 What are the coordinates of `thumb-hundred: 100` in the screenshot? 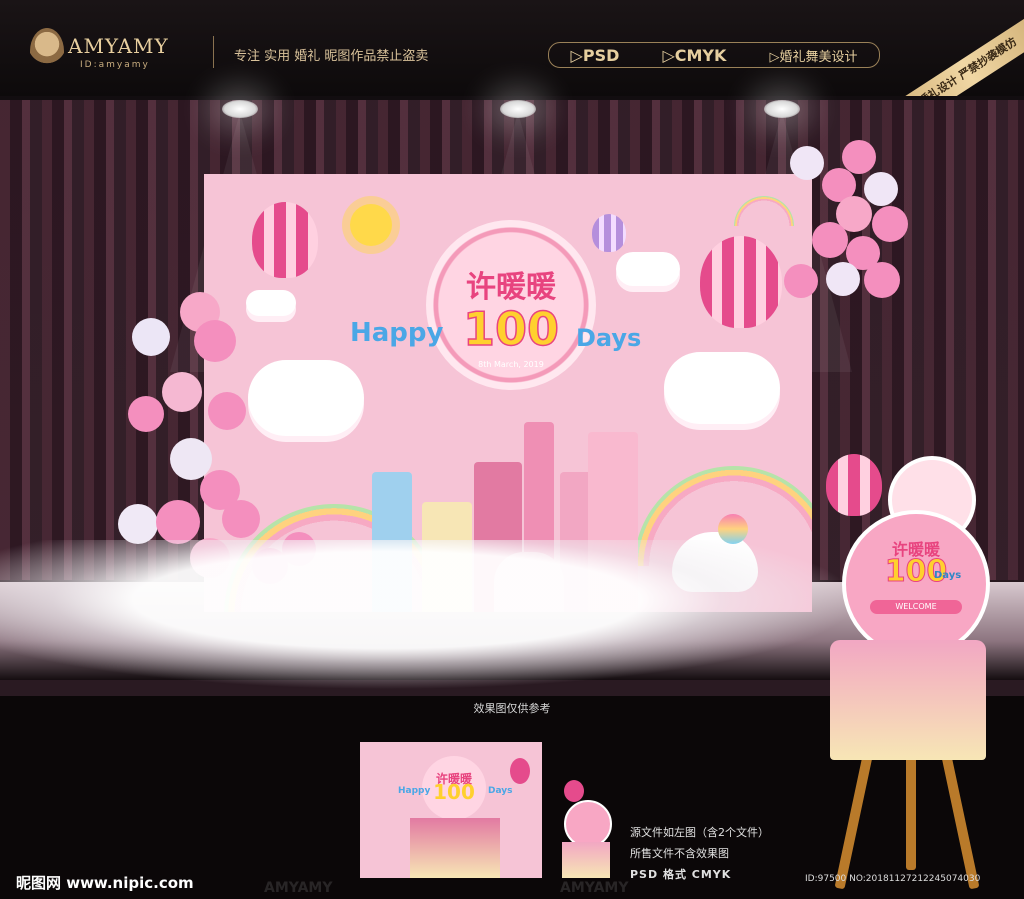 It's located at (454, 792).